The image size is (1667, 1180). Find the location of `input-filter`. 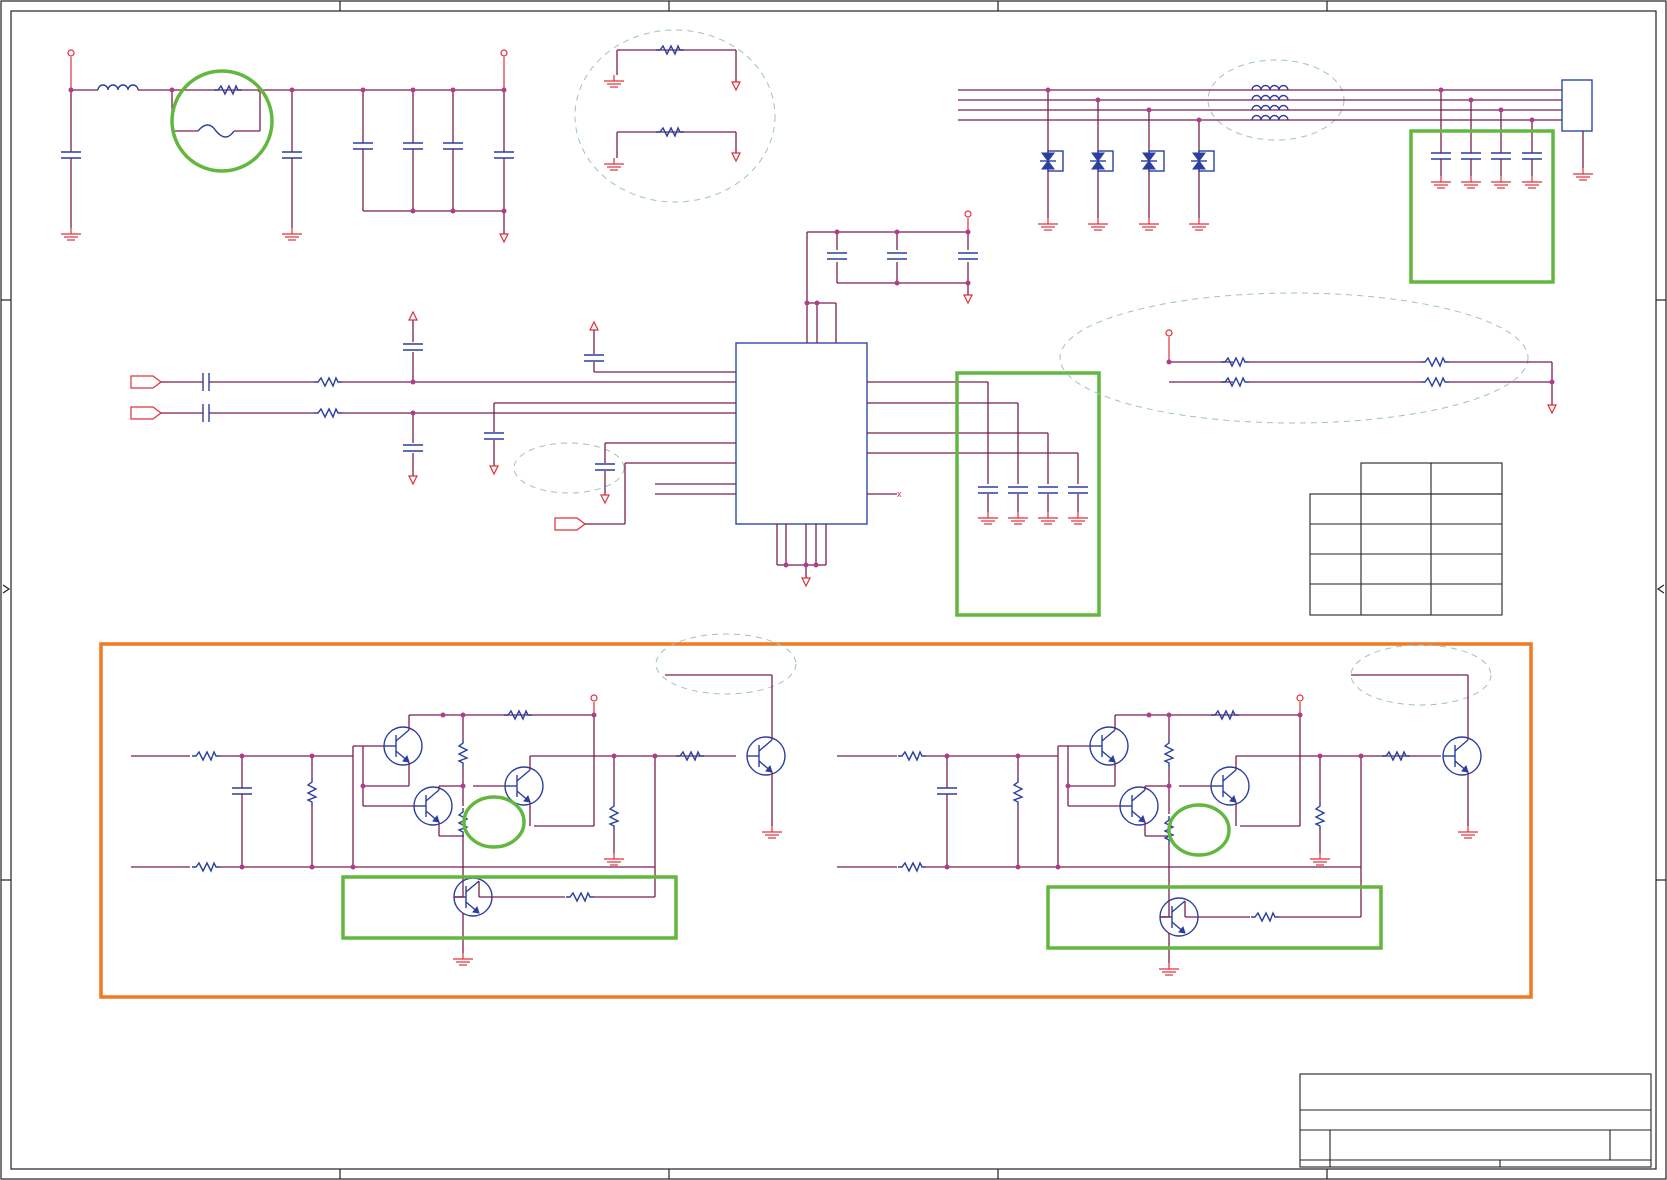

input-filter is located at coordinates (287, 146).